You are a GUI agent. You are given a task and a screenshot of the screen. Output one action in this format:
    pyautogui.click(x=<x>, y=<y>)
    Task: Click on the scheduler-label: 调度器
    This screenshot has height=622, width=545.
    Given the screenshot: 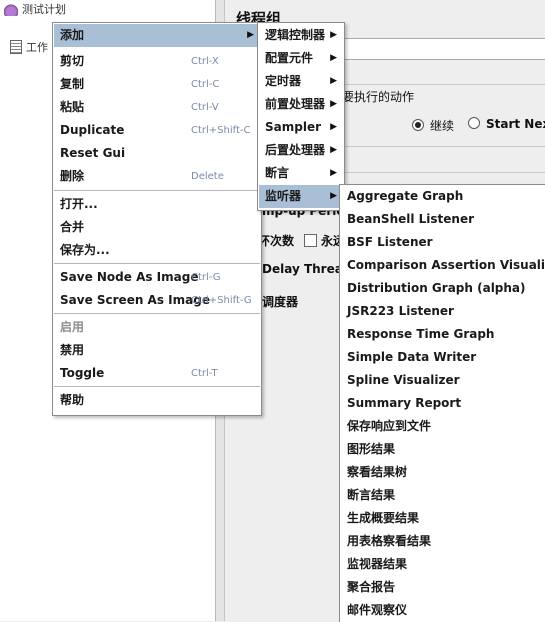 What is the action you would take?
    pyautogui.click(x=280, y=301)
    